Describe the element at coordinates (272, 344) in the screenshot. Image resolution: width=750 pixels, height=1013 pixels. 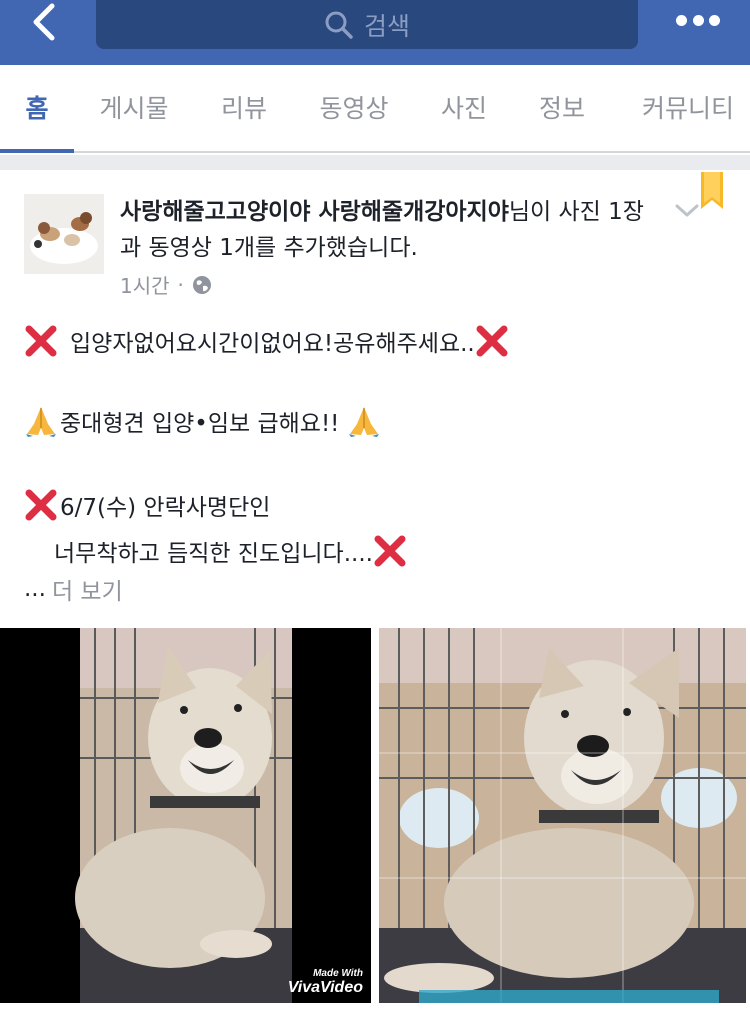
I see `post-text-line: 입양자없어요시간이없어요!공유해주세요..` at that location.